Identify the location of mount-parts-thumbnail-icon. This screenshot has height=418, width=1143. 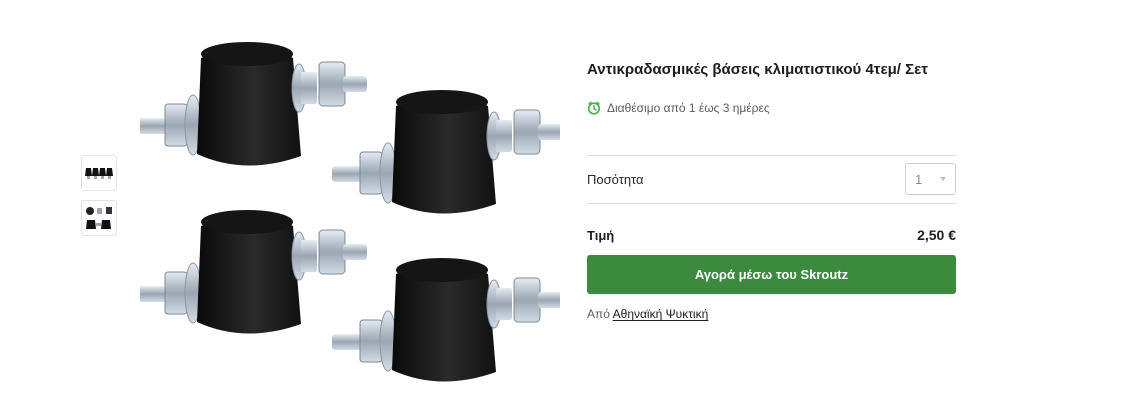
(99, 218).